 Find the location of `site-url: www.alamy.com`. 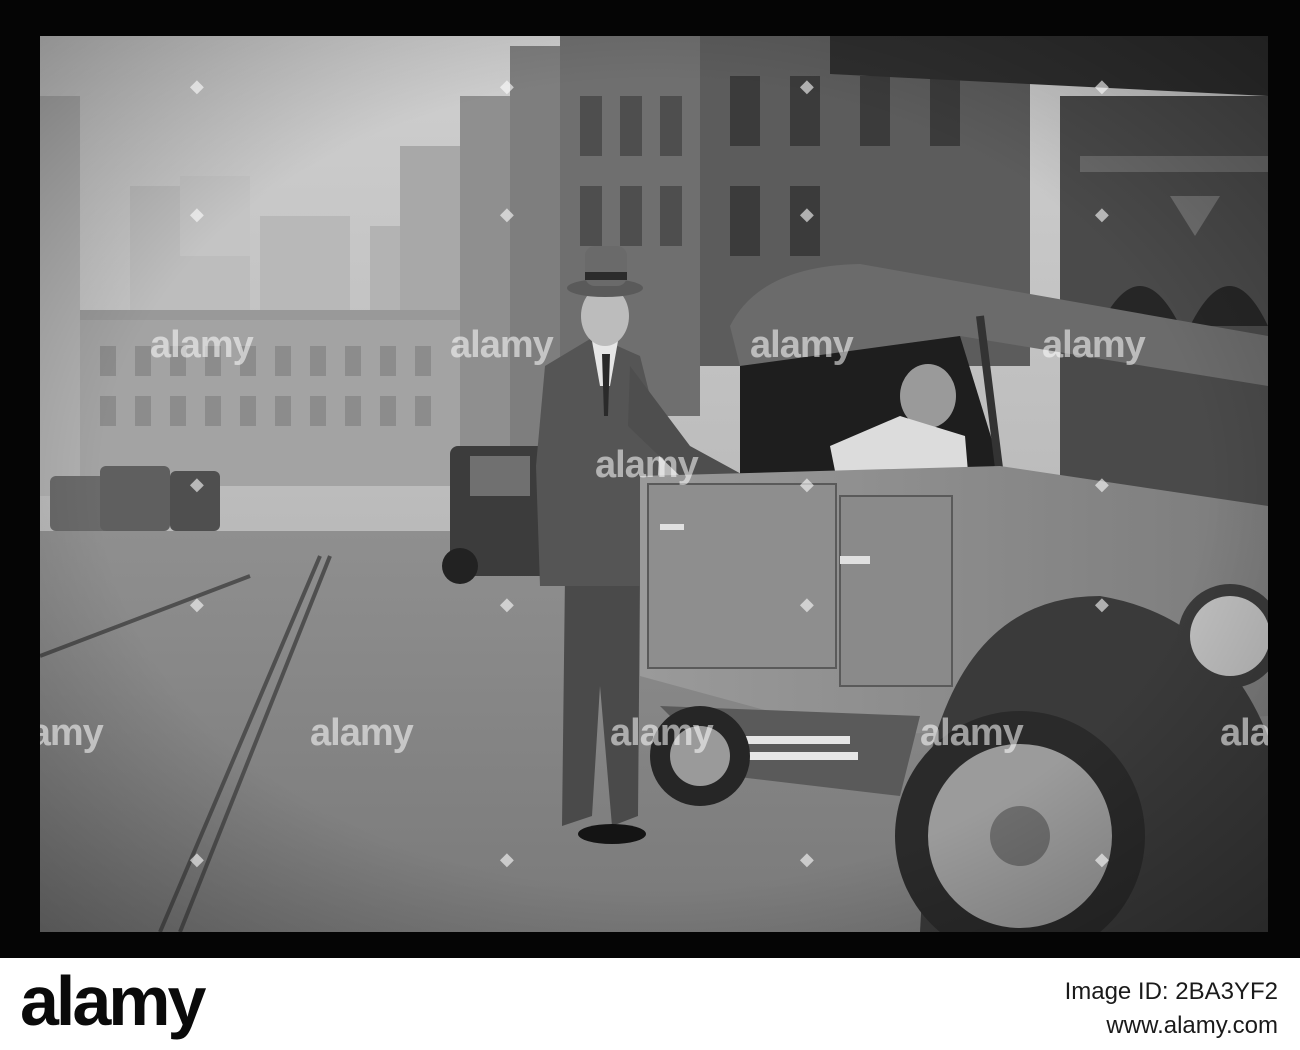

site-url: www.alamy.com is located at coordinates (1192, 1026).